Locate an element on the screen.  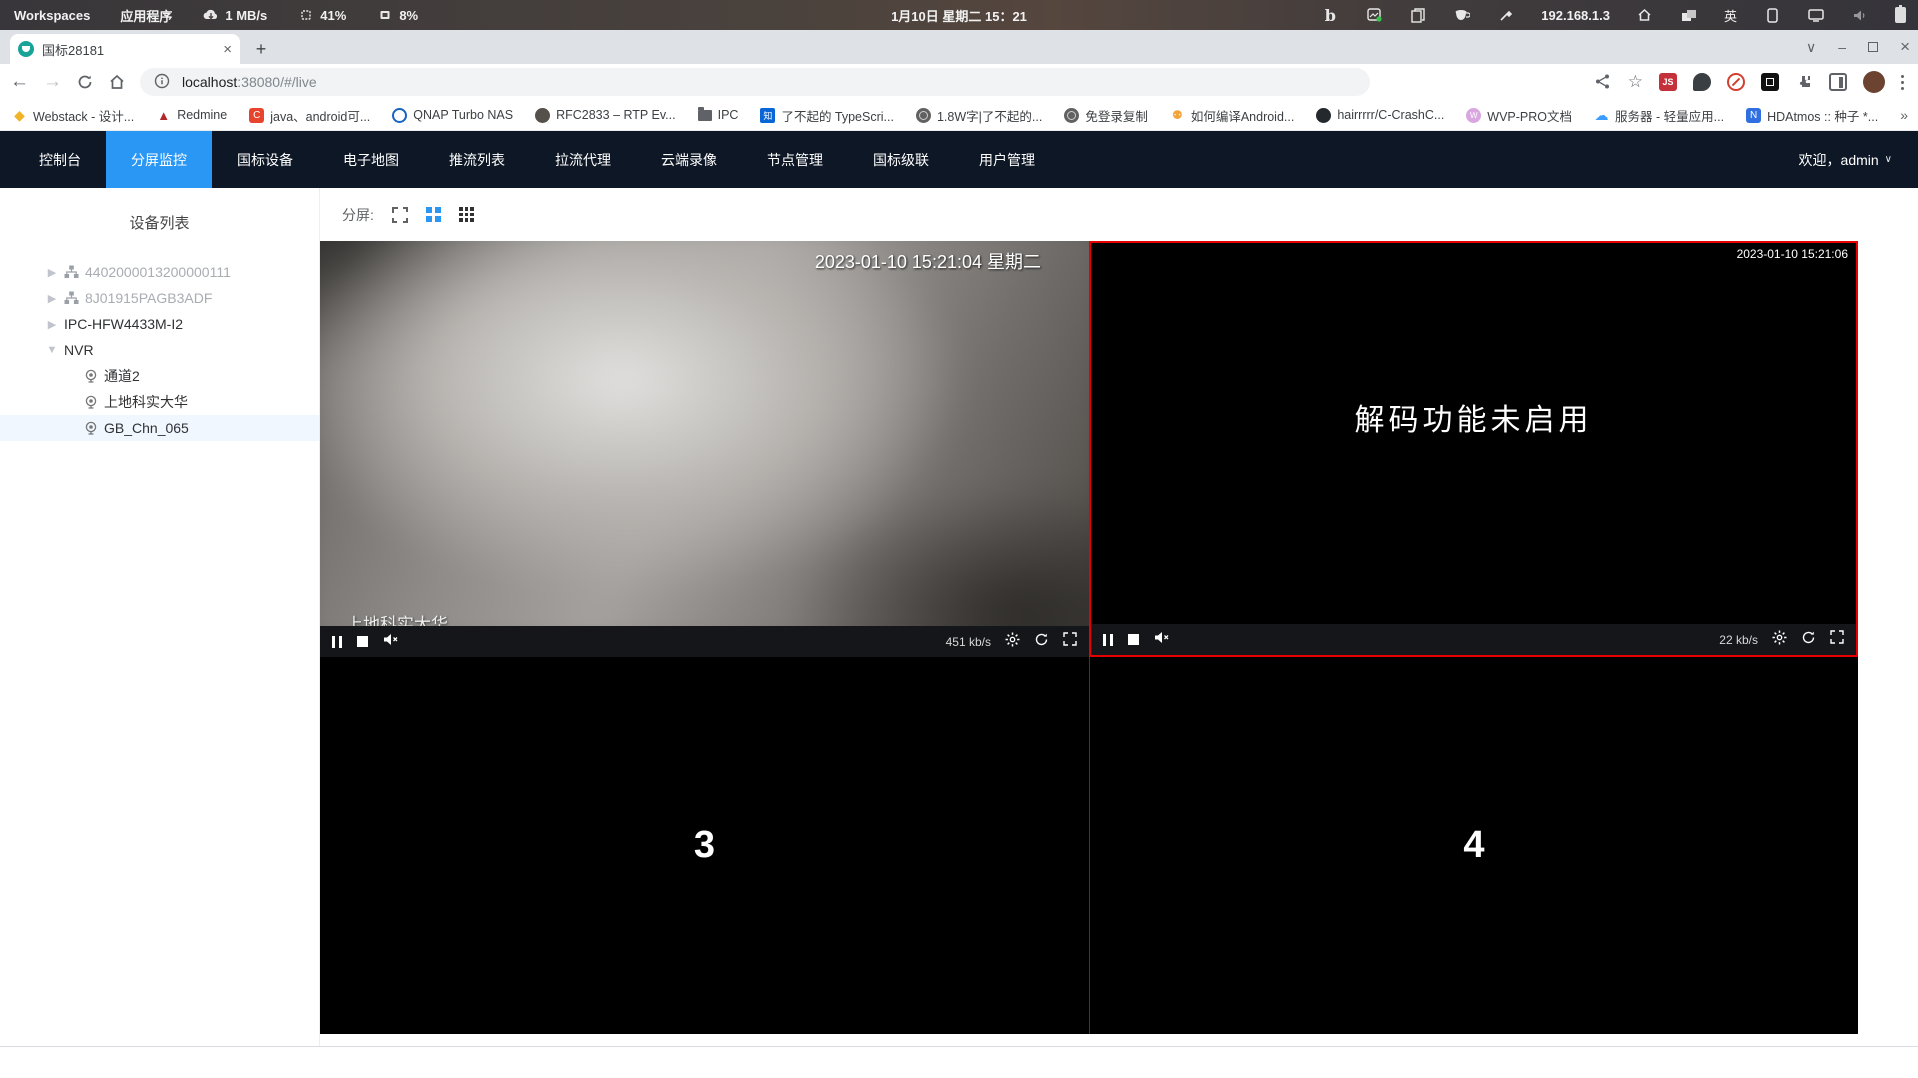
site-info-icon is located at coordinates (163, 82).